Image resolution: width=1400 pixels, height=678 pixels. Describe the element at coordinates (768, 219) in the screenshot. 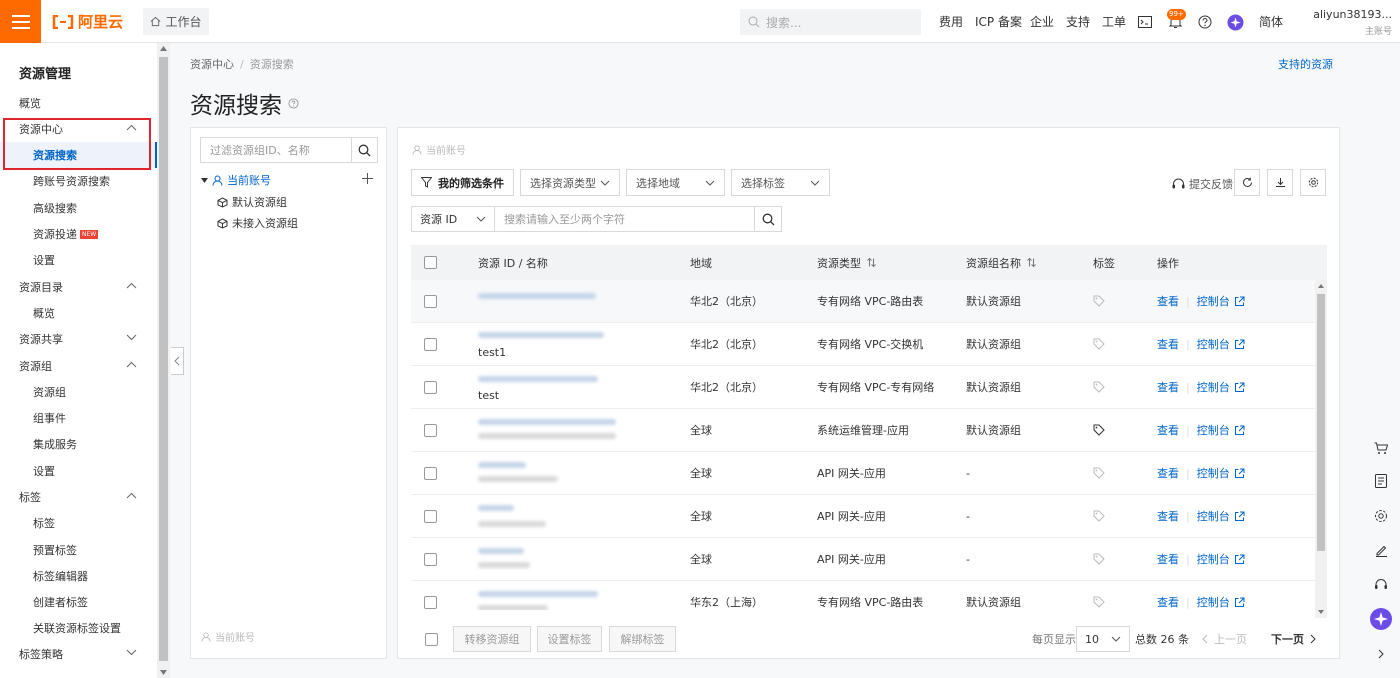

I see `resource-id-search-button` at that location.